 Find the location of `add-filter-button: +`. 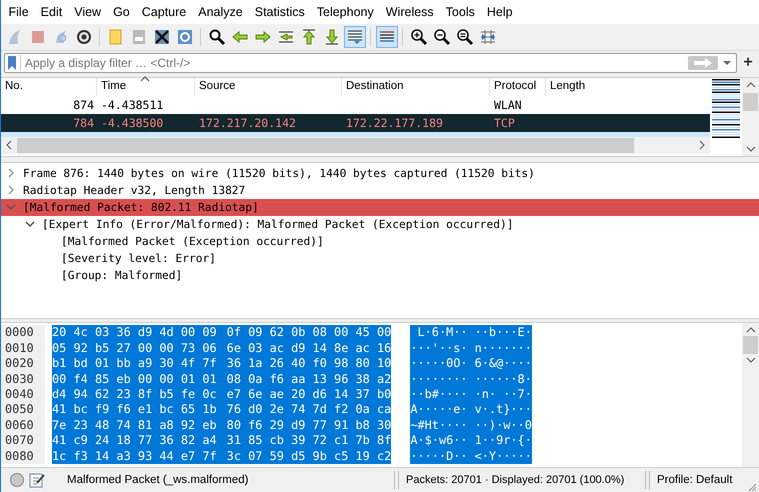

add-filter-button: + is located at coordinates (748, 63).